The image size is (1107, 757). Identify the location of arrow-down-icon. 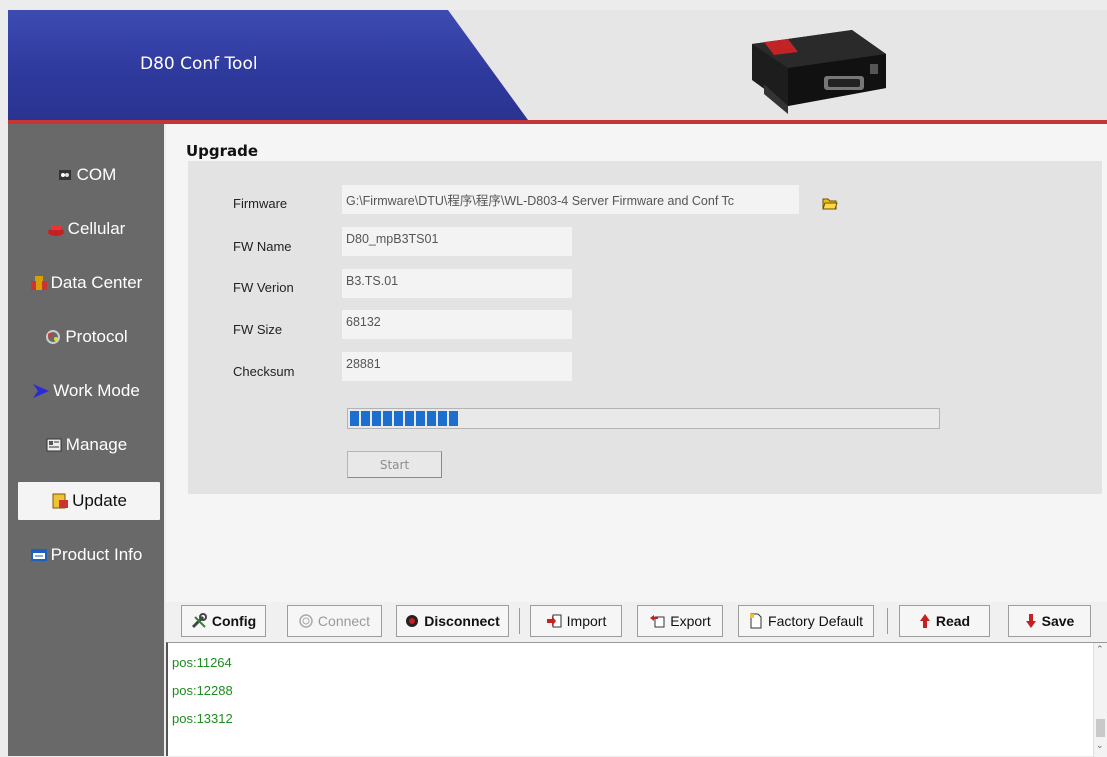
(1030, 621).